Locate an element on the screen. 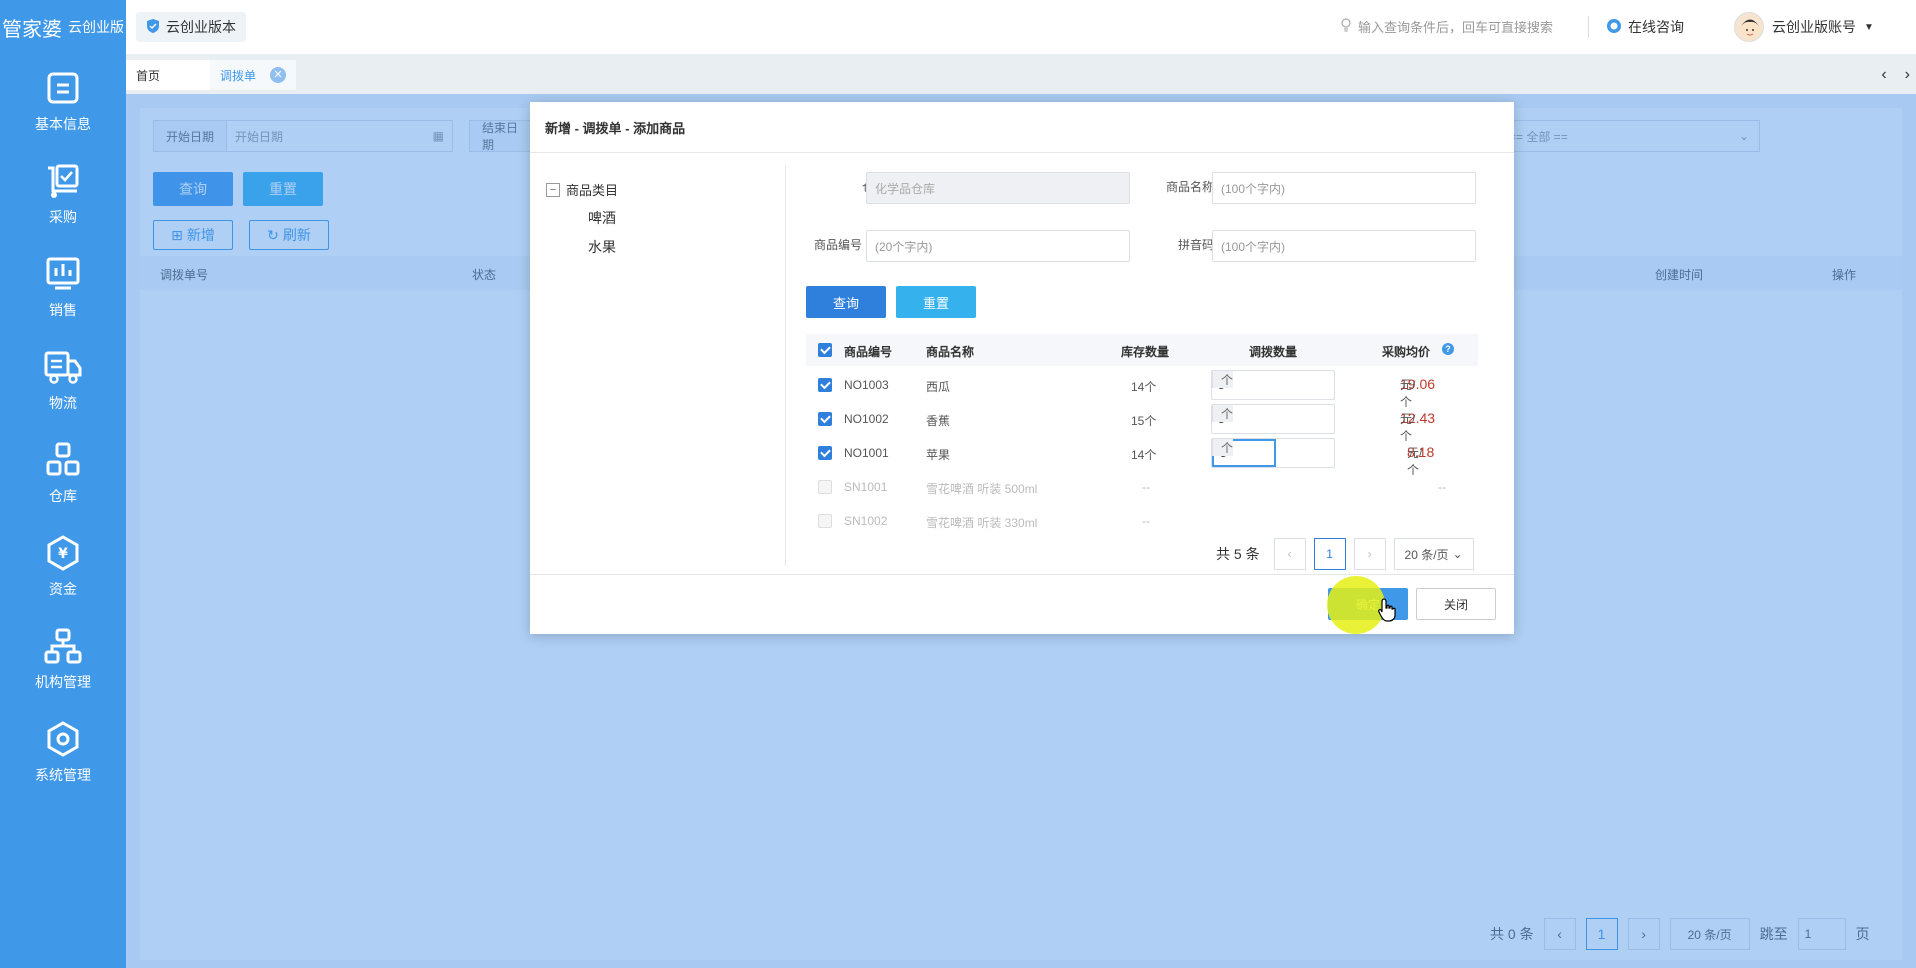 Image resolution: width=1916 pixels, height=968 pixels. header-search: 输入查询条件后，回车可直接搜索 is located at coordinates (1446, 26).